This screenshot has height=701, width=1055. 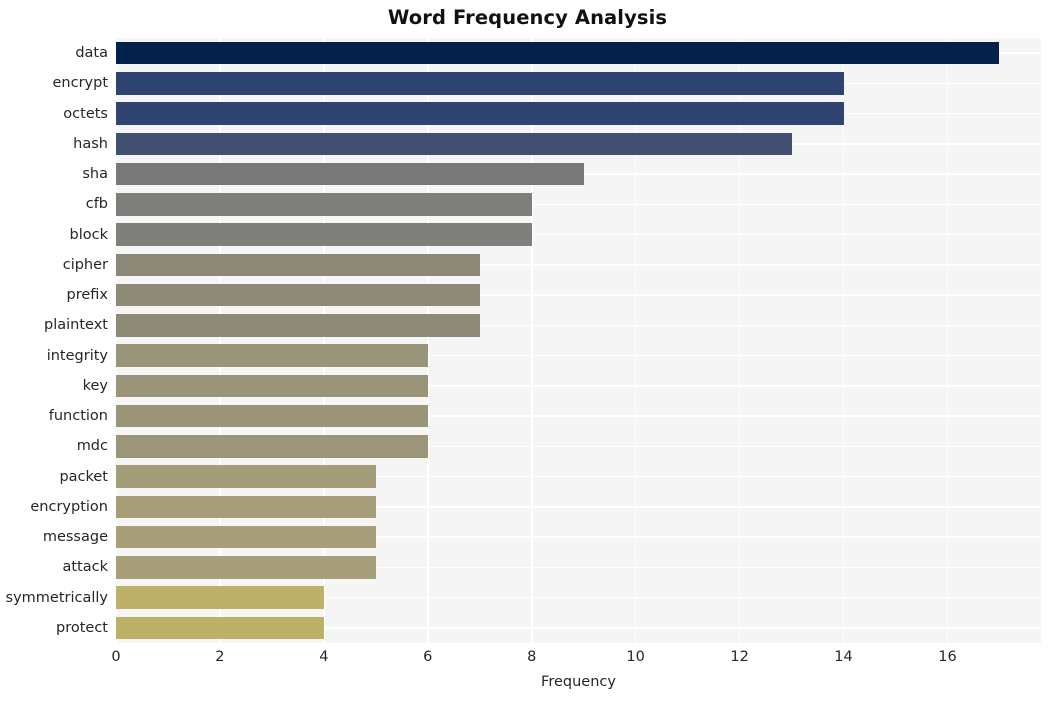 I want to click on bar-encryption, so click(x=246, y=507).